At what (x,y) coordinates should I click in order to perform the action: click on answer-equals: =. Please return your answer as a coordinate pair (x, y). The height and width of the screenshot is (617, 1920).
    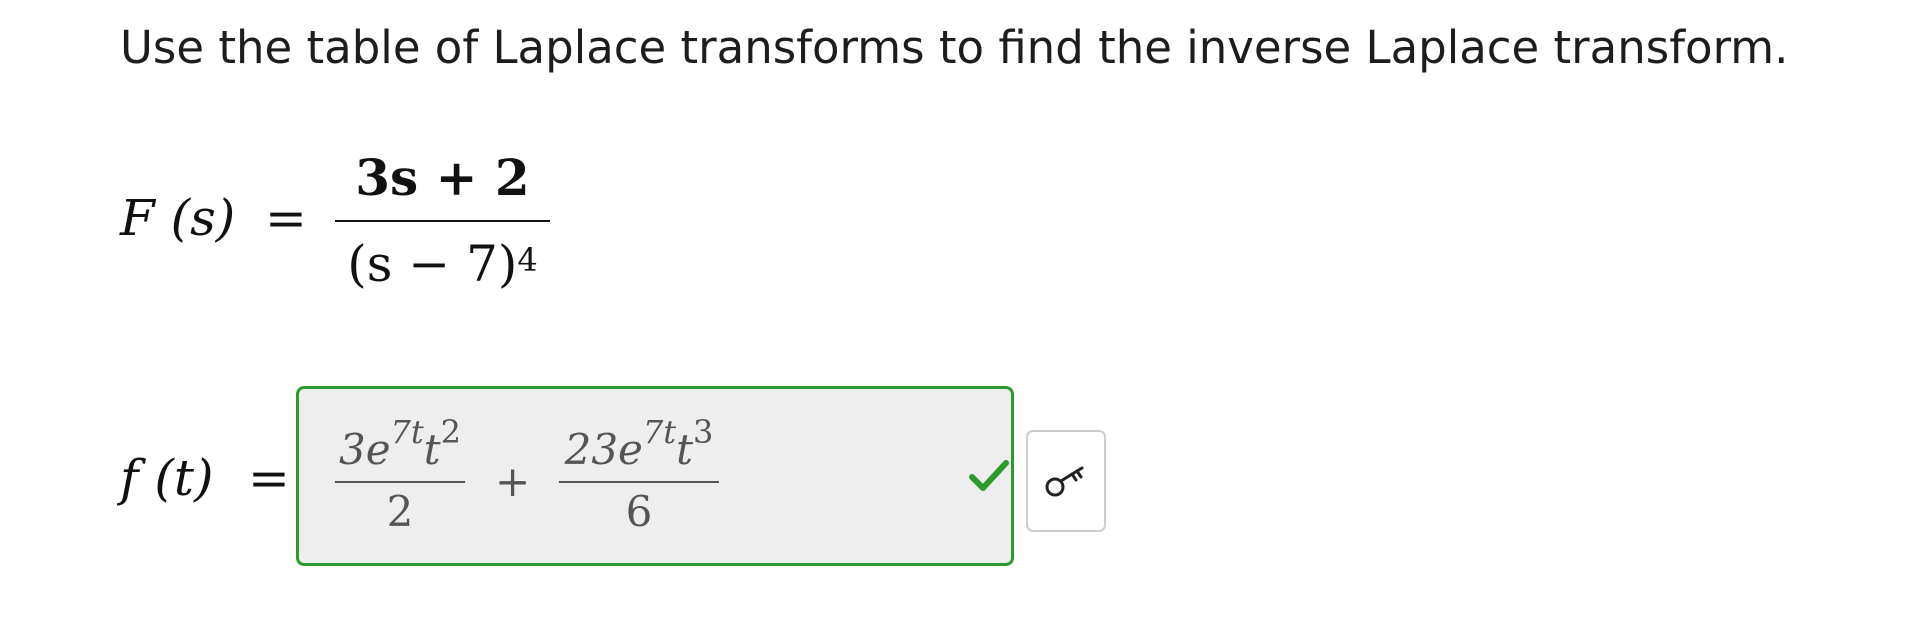
    Looking at the image, I should click on (269, 478).